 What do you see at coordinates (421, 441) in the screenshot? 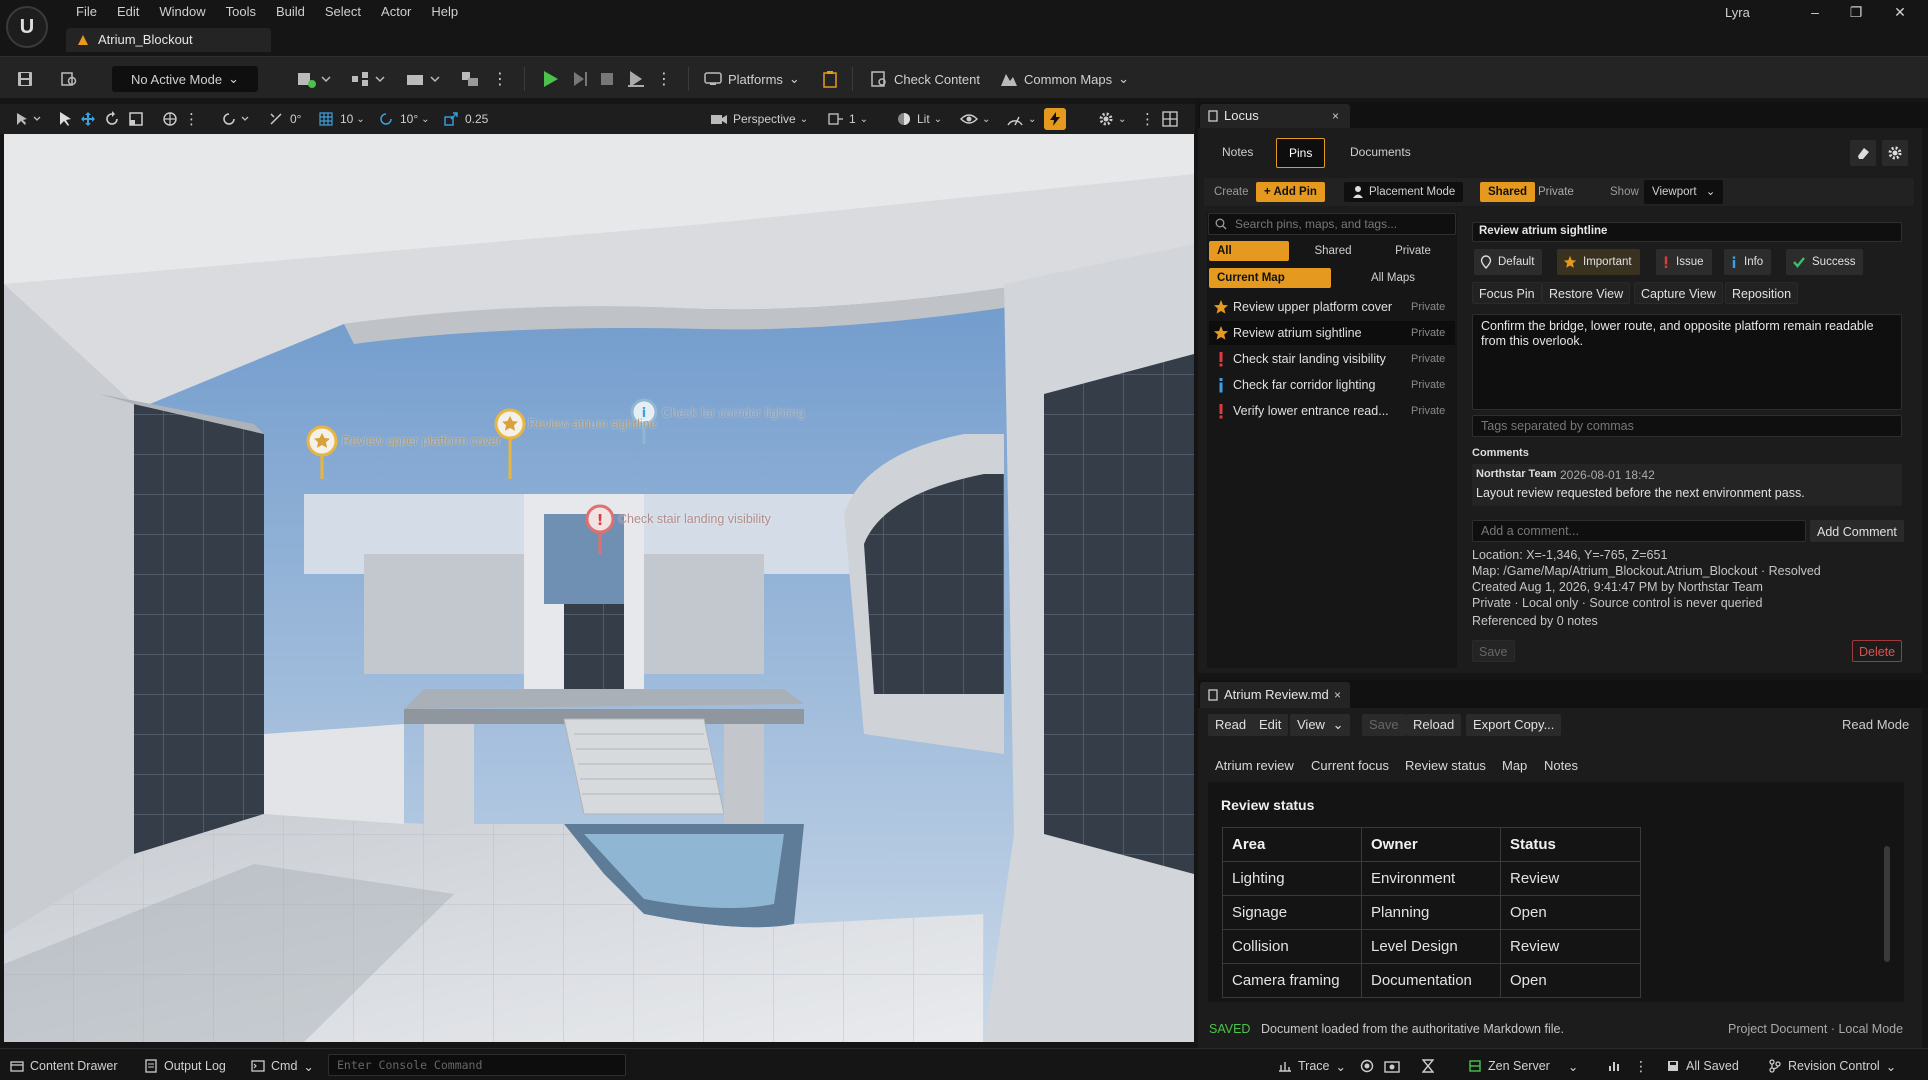
I see `viewport-pin-label: Review upper platform cover` at bounding box center [421, 441].